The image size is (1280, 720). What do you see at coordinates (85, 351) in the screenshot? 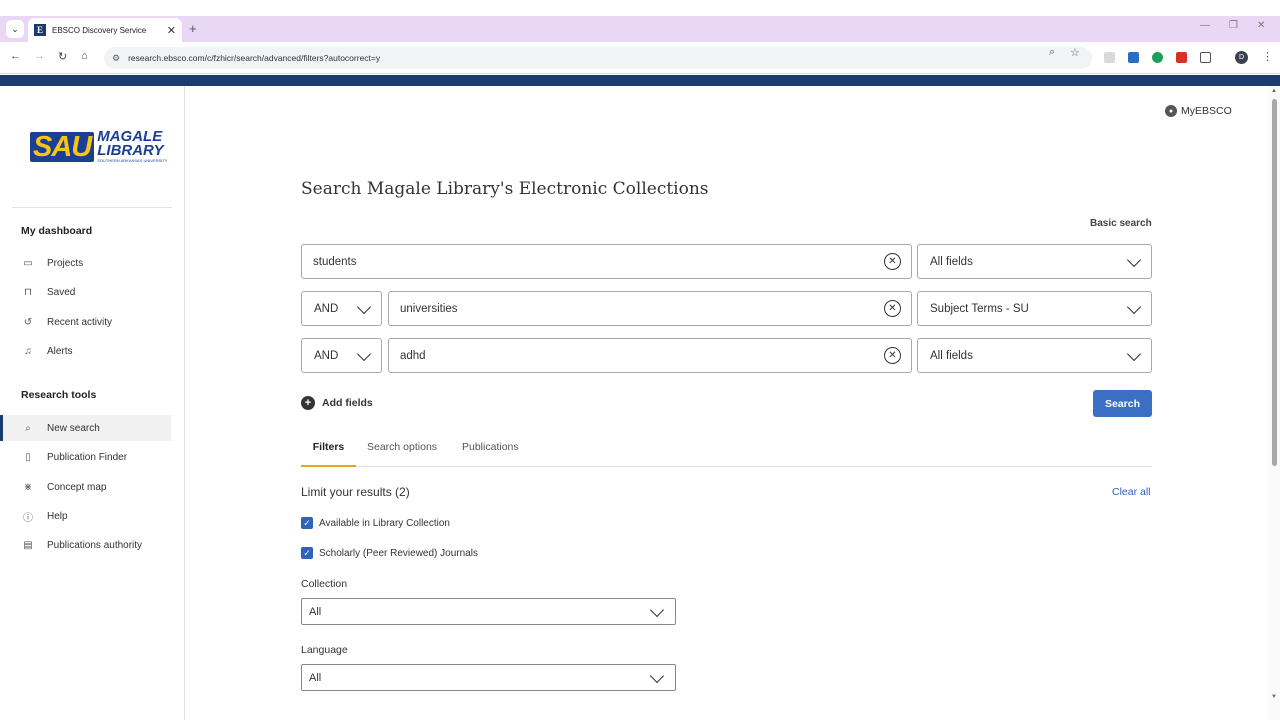
I see `sidebar-item-alerts: ♫ Alerts` at bounding box center [85, 351].